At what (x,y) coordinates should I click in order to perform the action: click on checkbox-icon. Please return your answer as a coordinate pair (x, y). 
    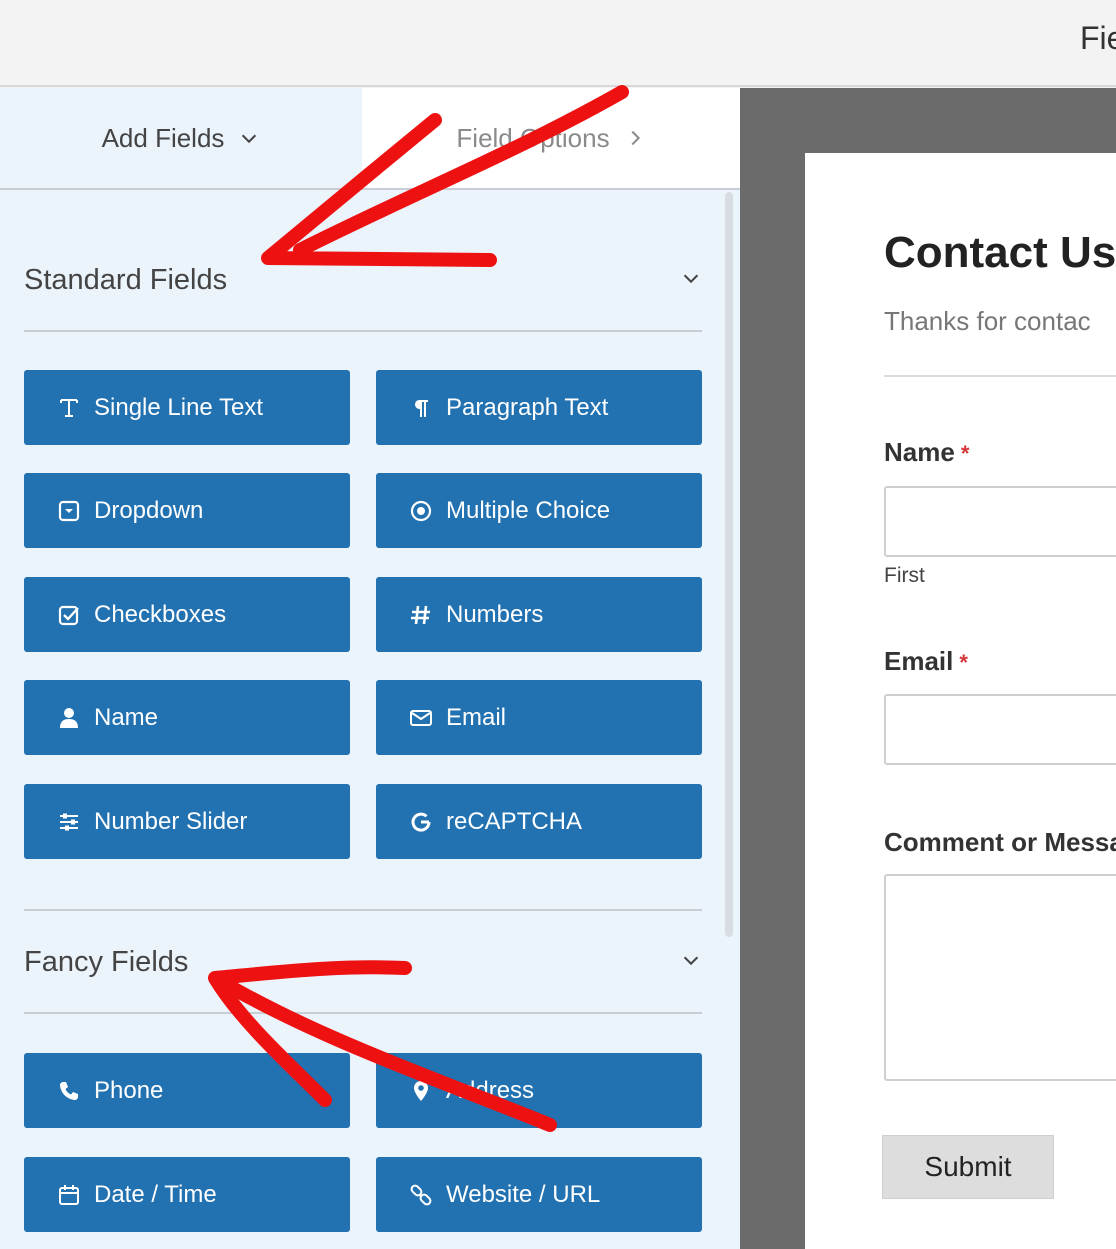
    Looking at the image, I should click on (69, 615).